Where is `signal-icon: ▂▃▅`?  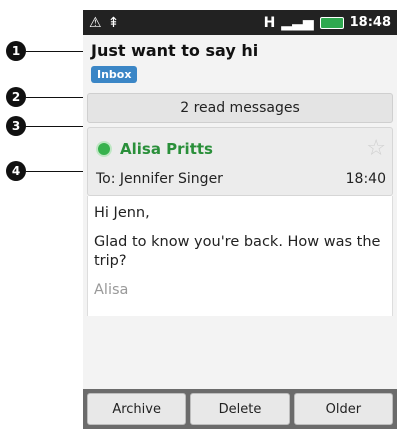 signal-icon: ▂▃▅ is located at coordinates (297, 22).